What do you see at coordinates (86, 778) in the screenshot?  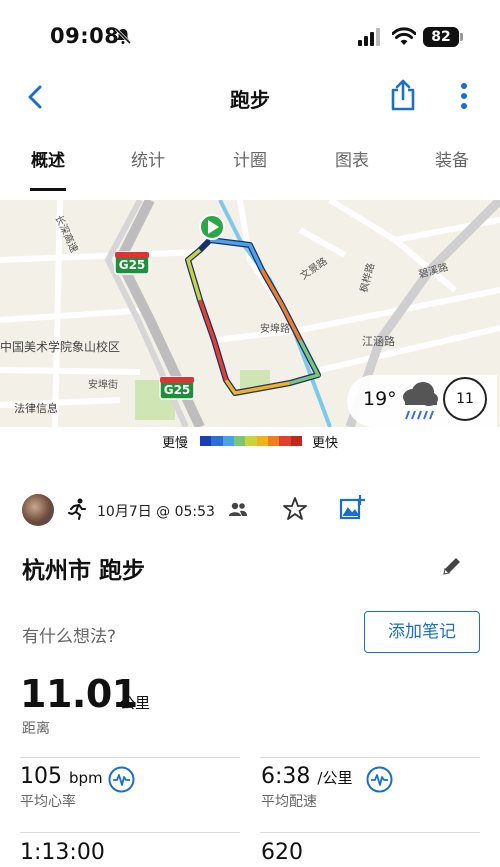 I see `heart-rate-unit: bpm` at bounding box center [86, 778].